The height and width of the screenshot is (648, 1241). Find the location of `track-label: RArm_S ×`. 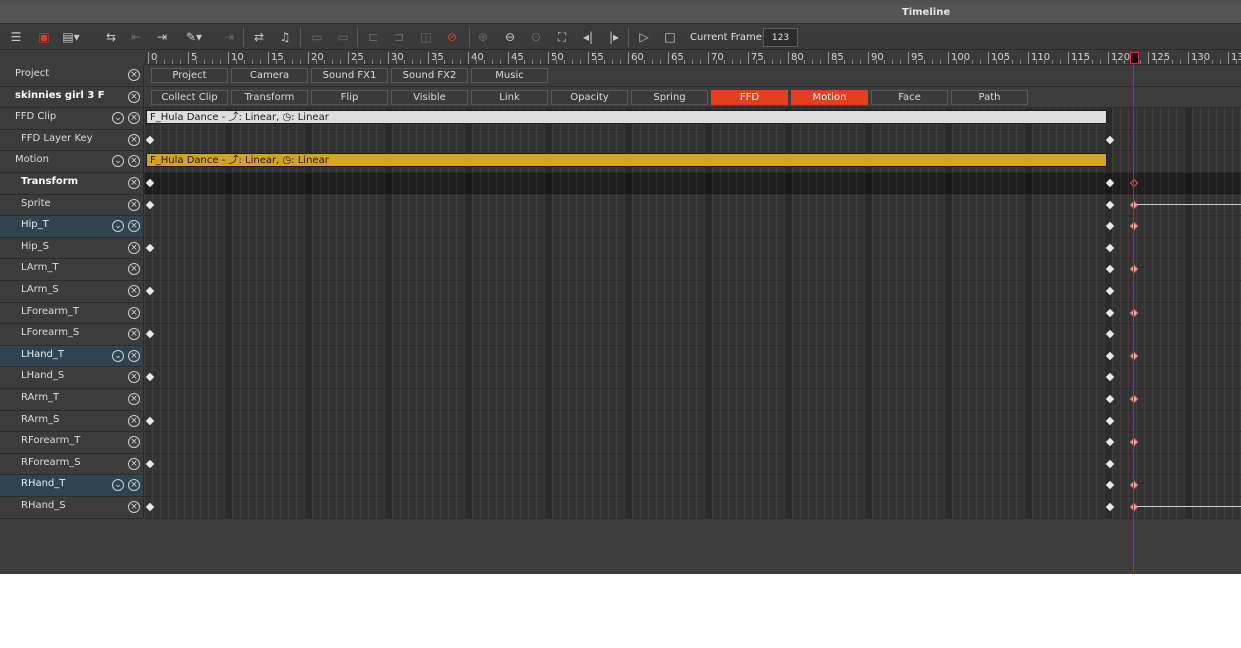

track-label: RArm_S × is located at coordinates (72, 421).